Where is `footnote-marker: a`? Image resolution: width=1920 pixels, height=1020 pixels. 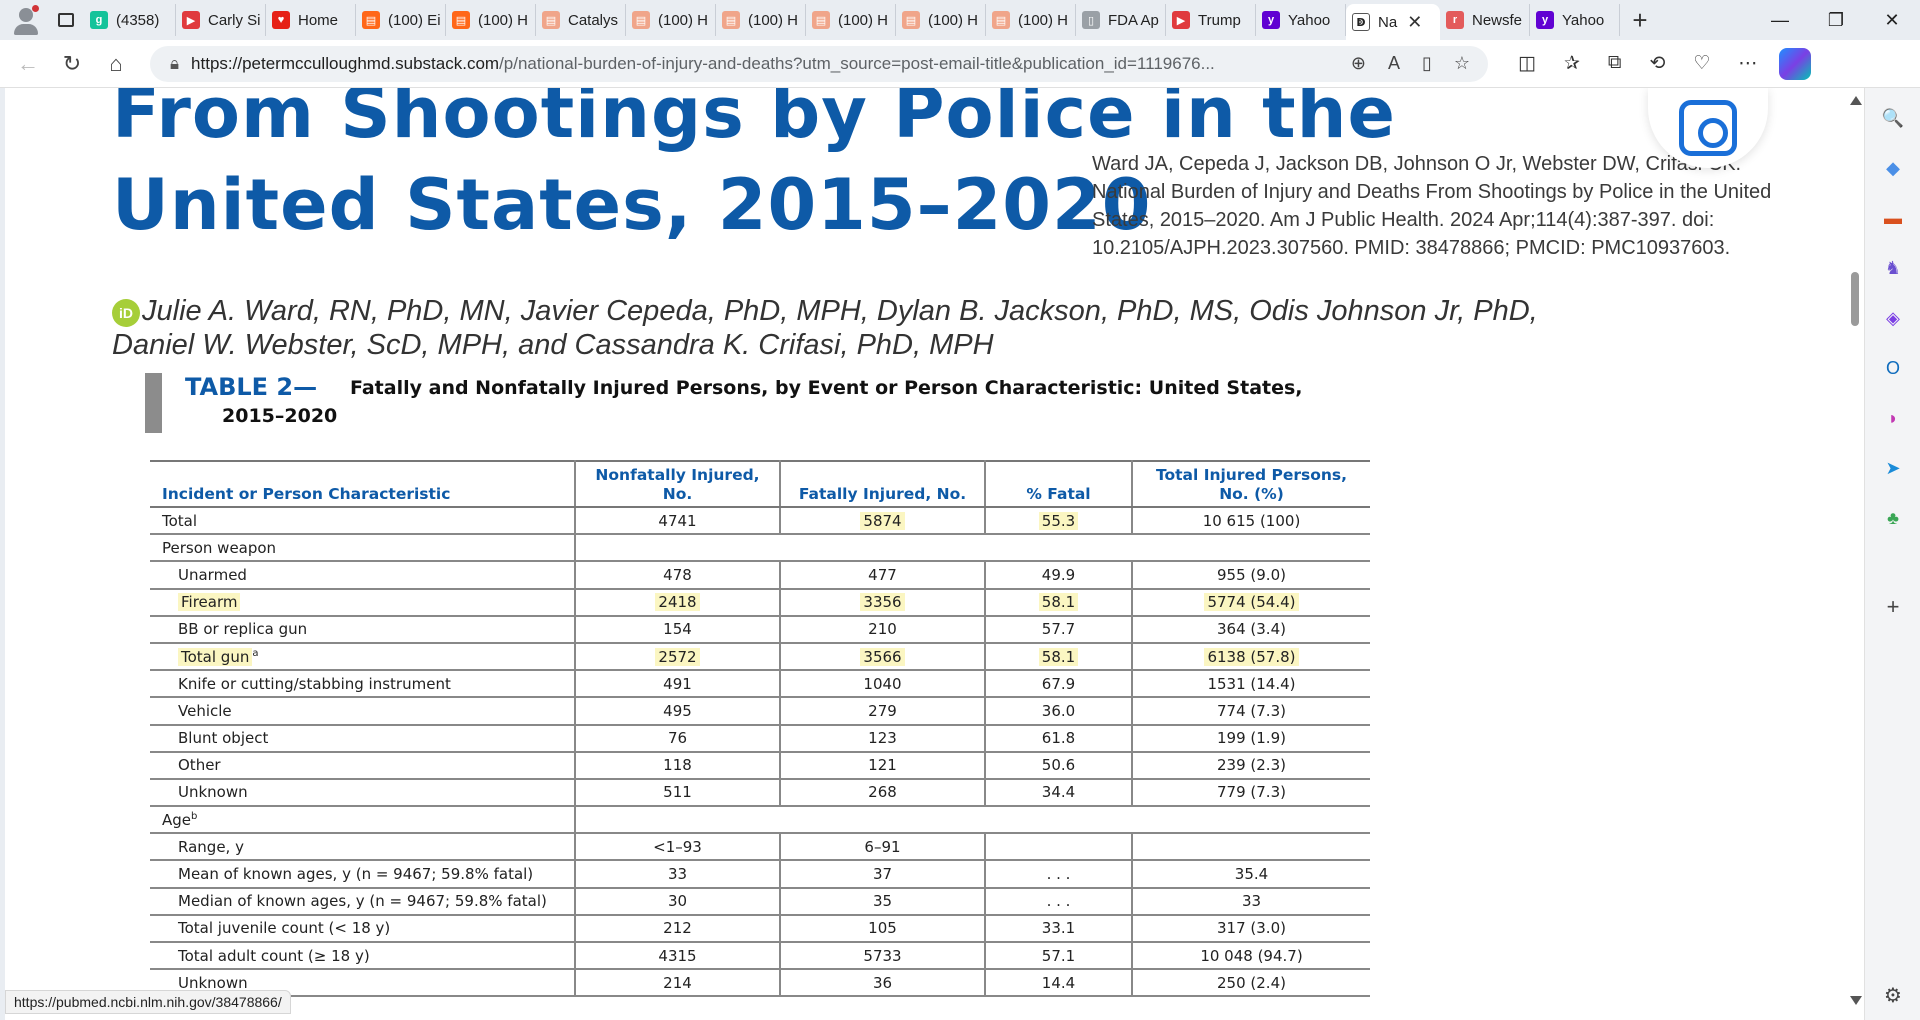 footnote-marker: a is located at coordinates (255, 653).